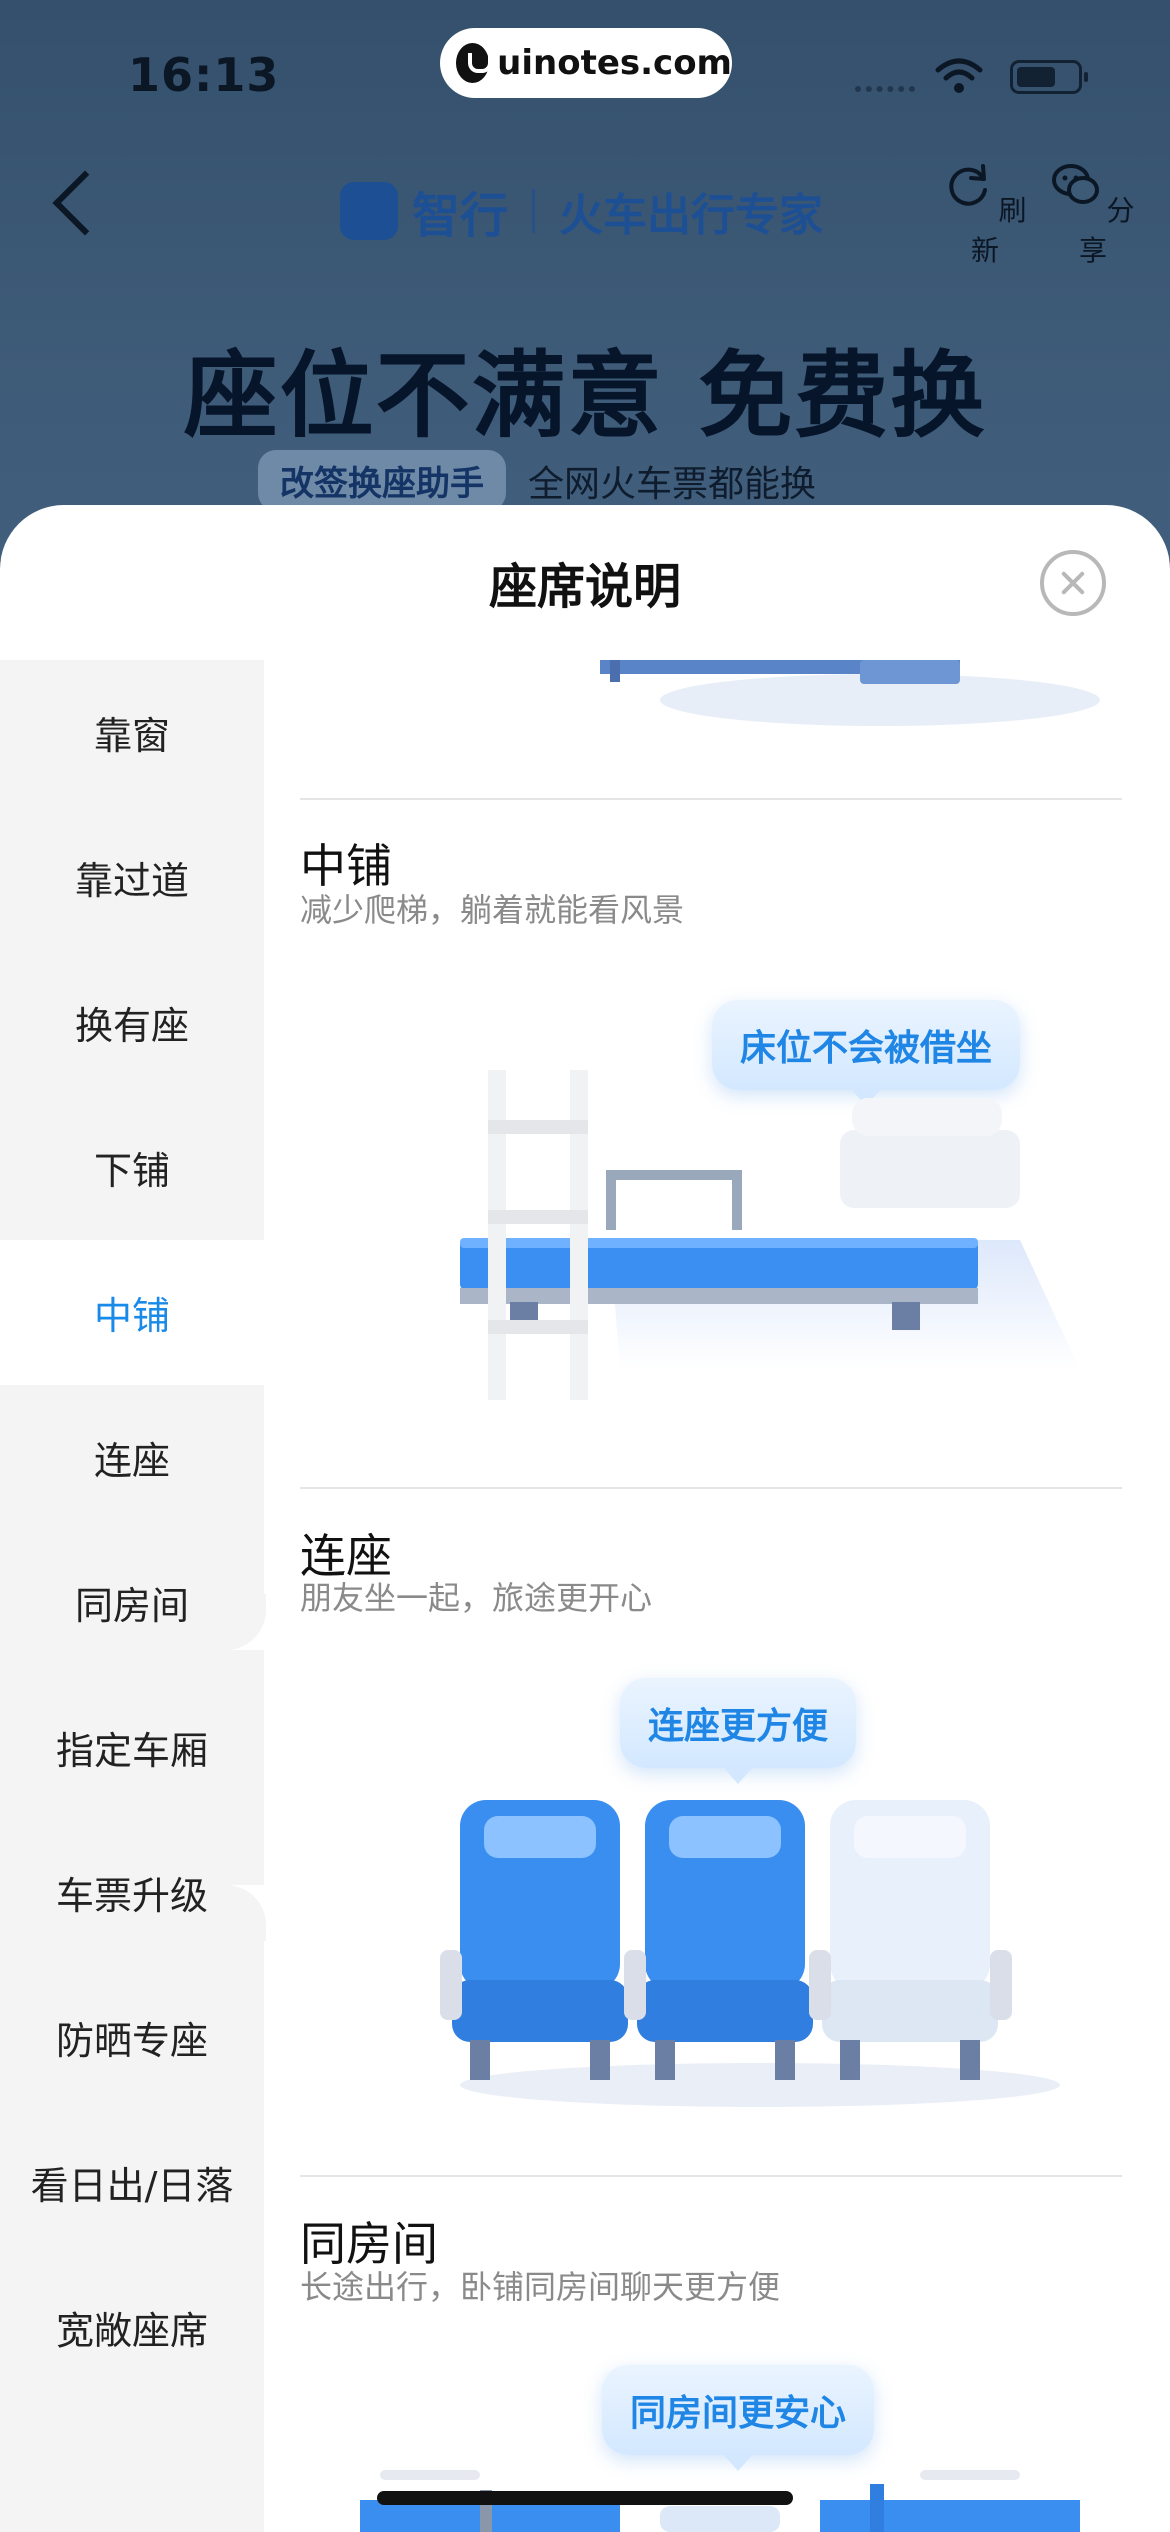 This screenshot has width=1170, height=2532. Describe the element at coordinates (585, 2498) in the screenshot. I see `home-indicator` at that location.